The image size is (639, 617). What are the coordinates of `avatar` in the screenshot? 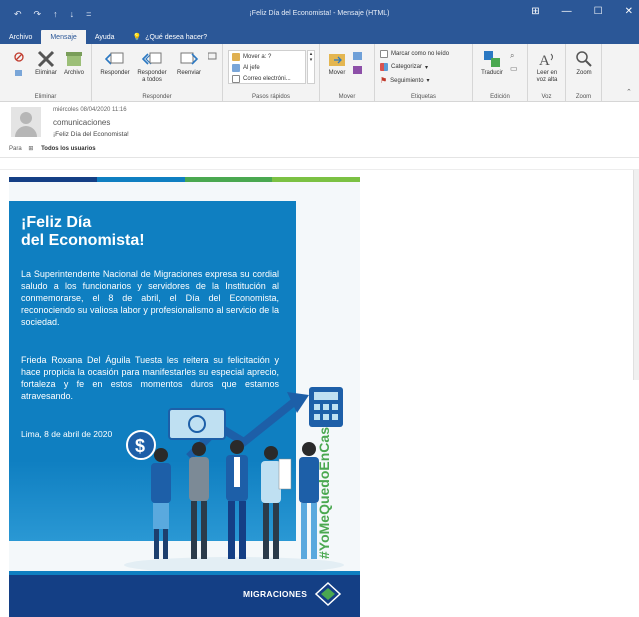 It's located at (26, 122).